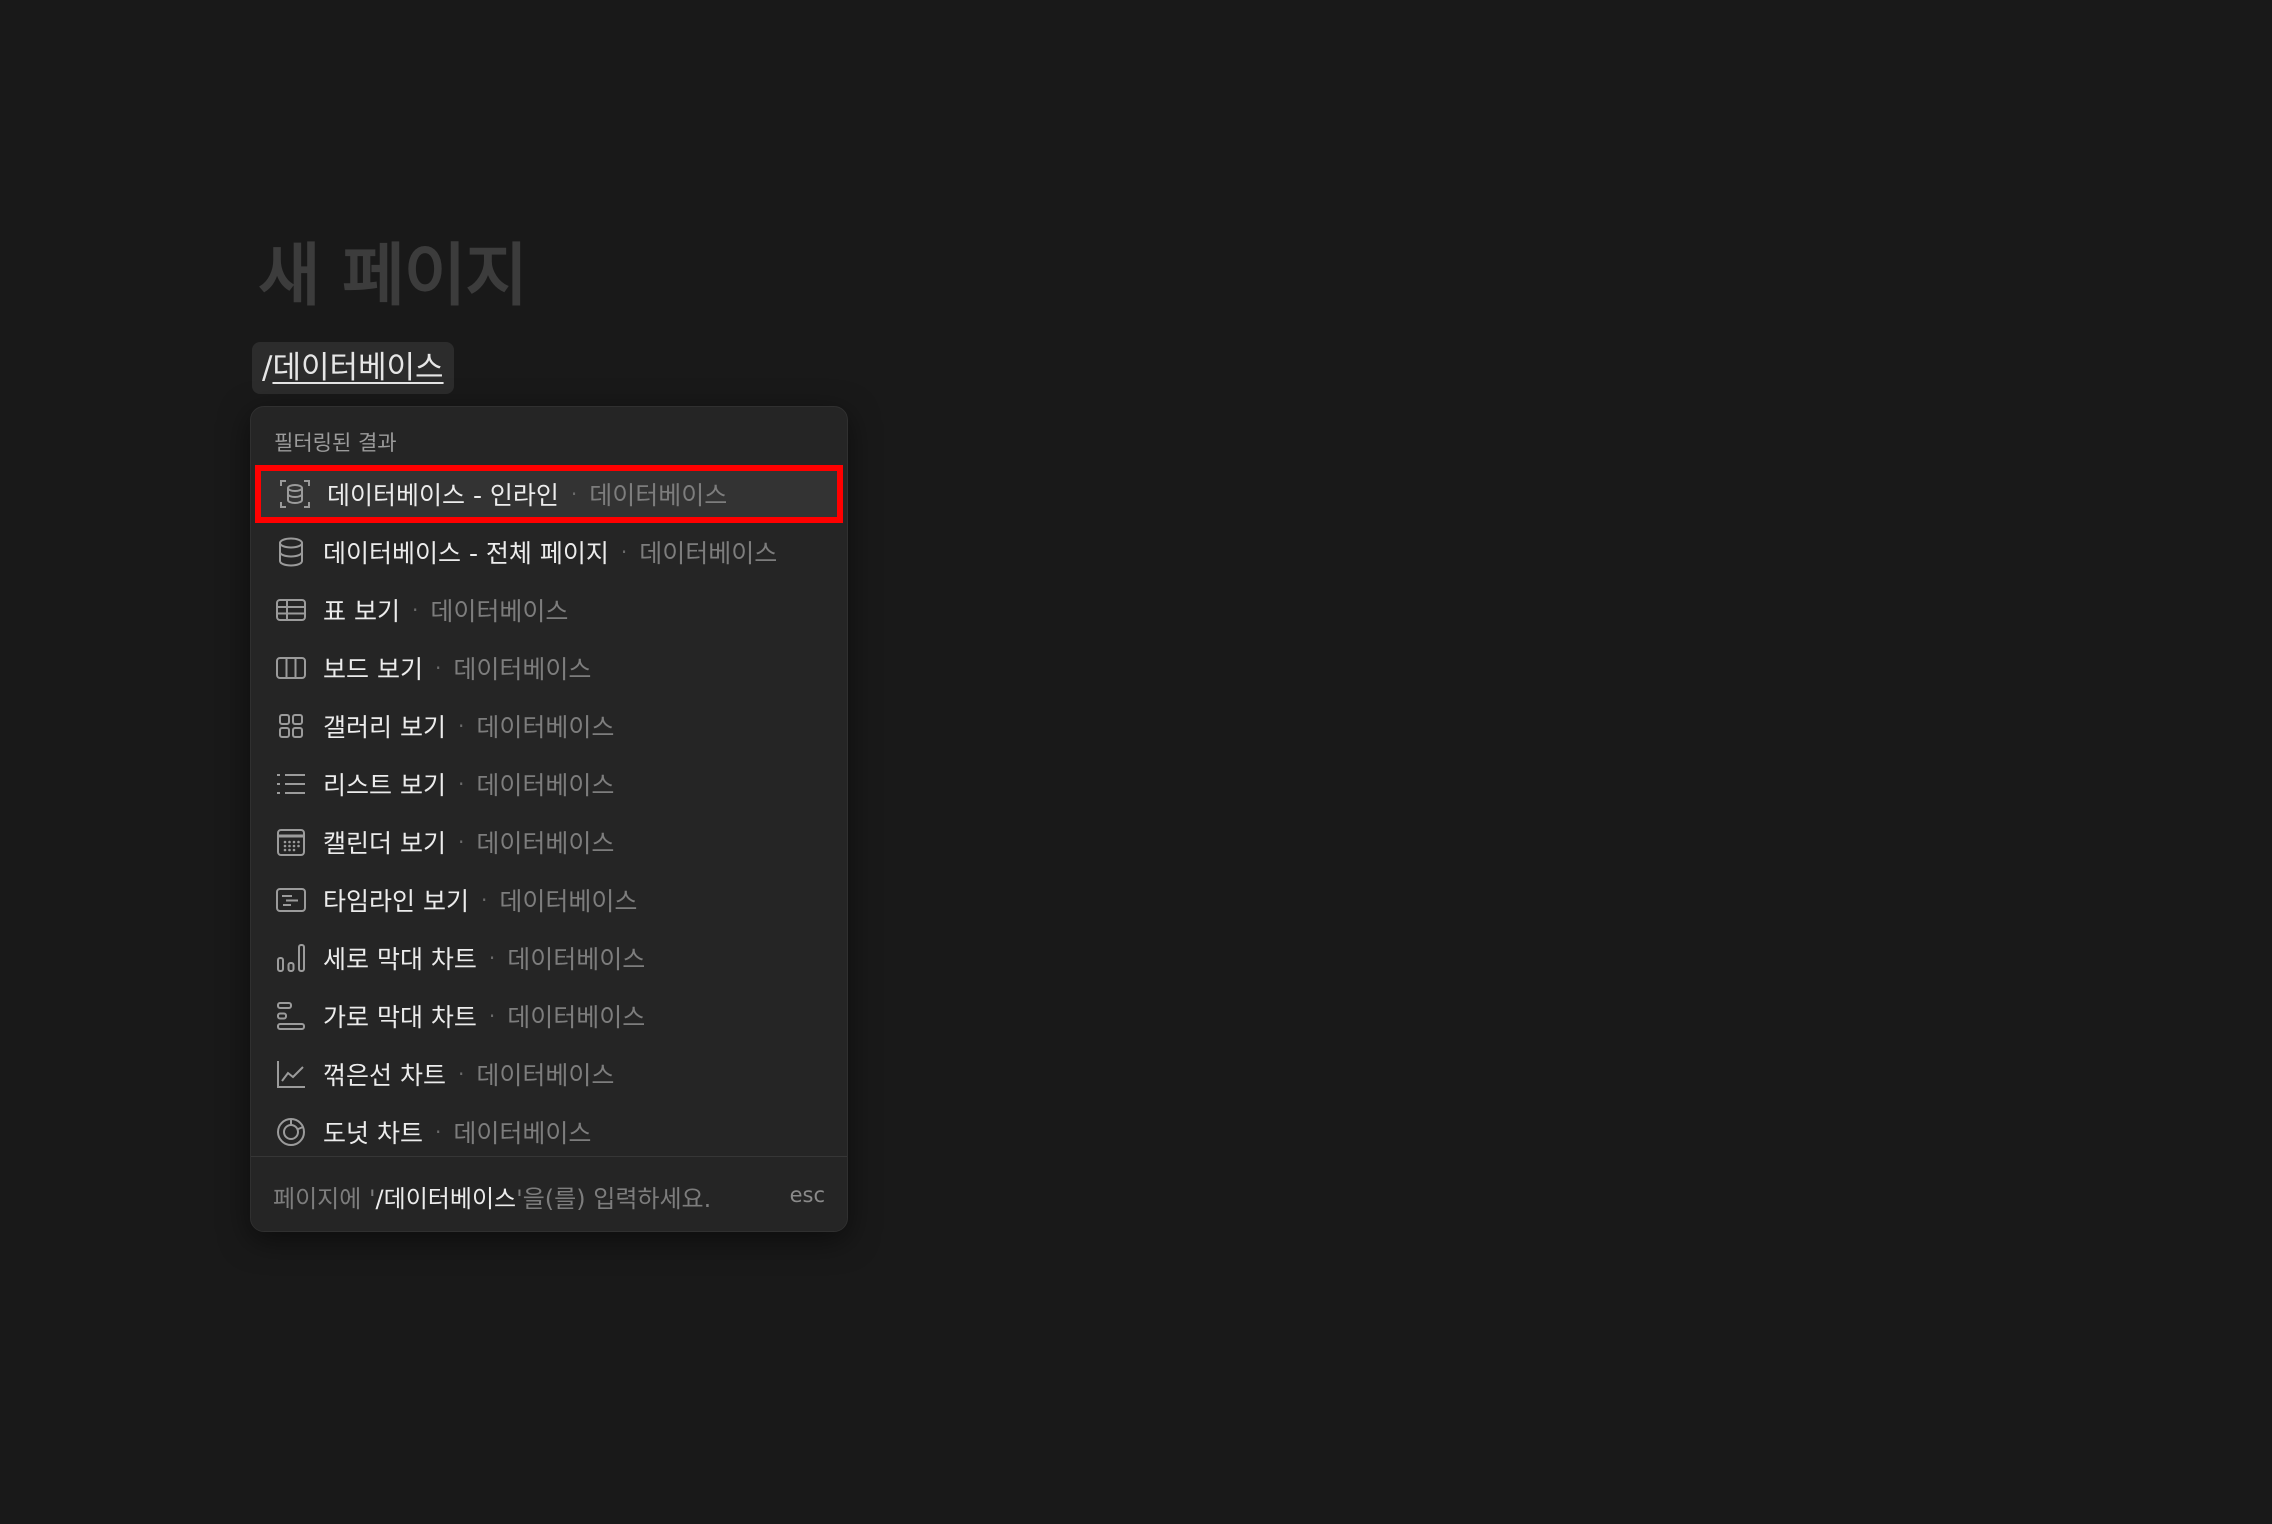 The height and width of the screenshot is (1524, 2272). I want to click on menu-item-label: 가로 막대 차트, so click(400, 1017).